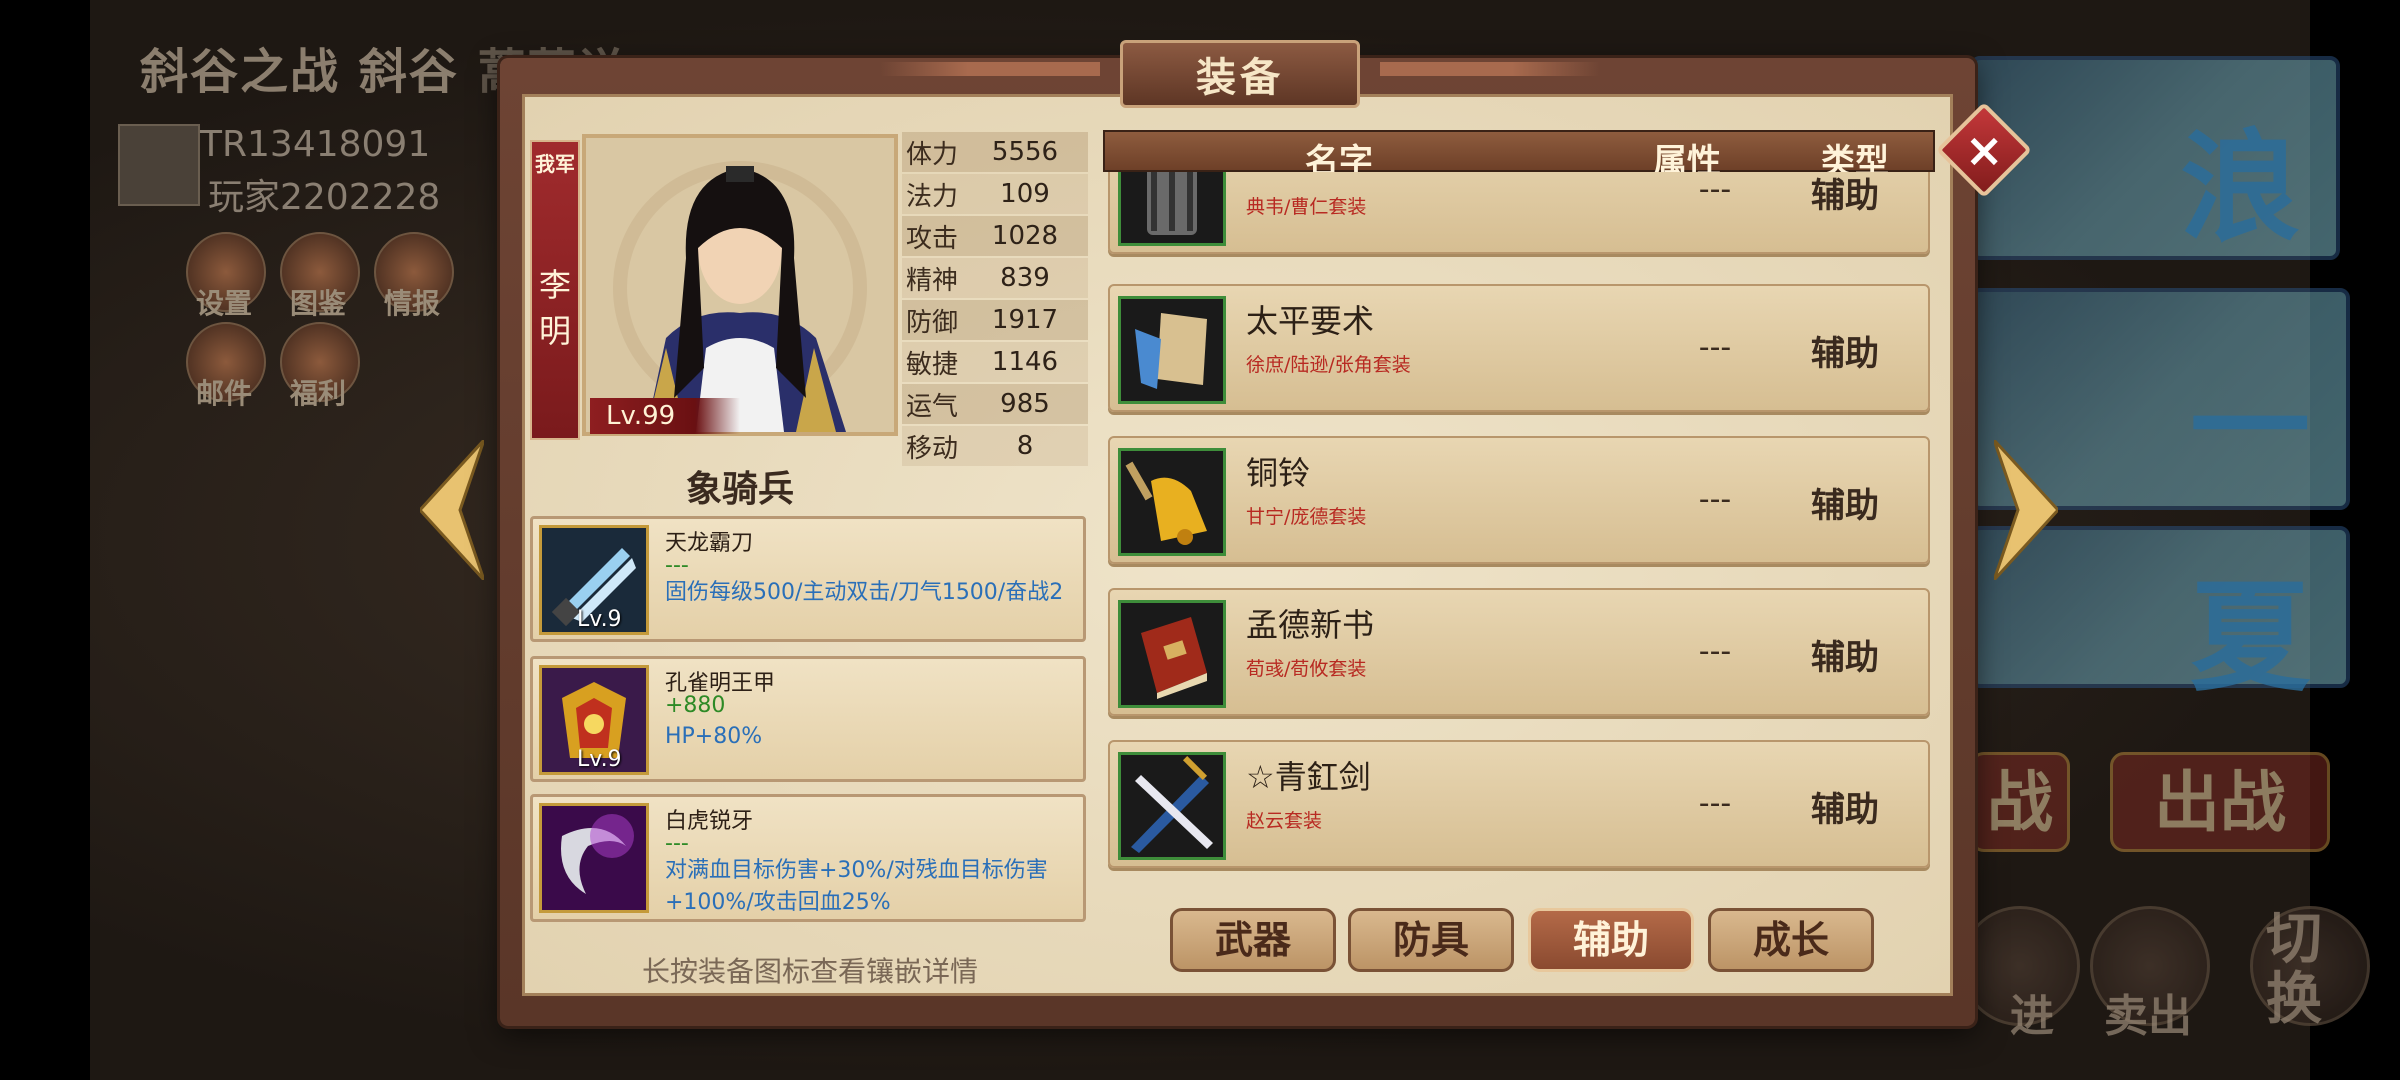  I want to click on stat-row-move: 移动 8, so click(995, 446).